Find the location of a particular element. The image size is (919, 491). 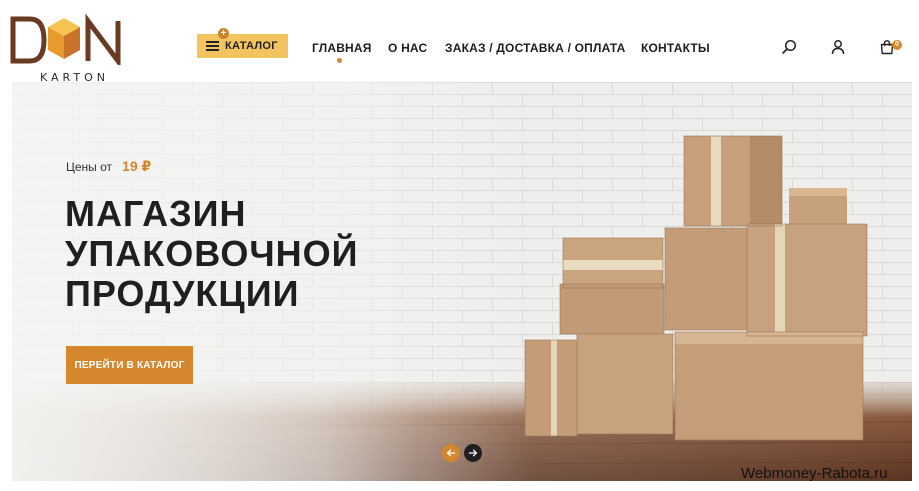

account-button is located at coordinates (838, 47).